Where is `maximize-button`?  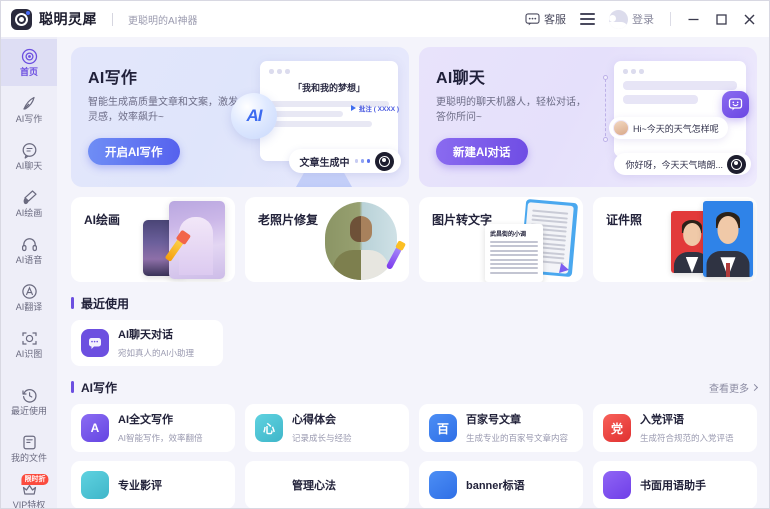
maximize-button is located at coordinates (721, 19).